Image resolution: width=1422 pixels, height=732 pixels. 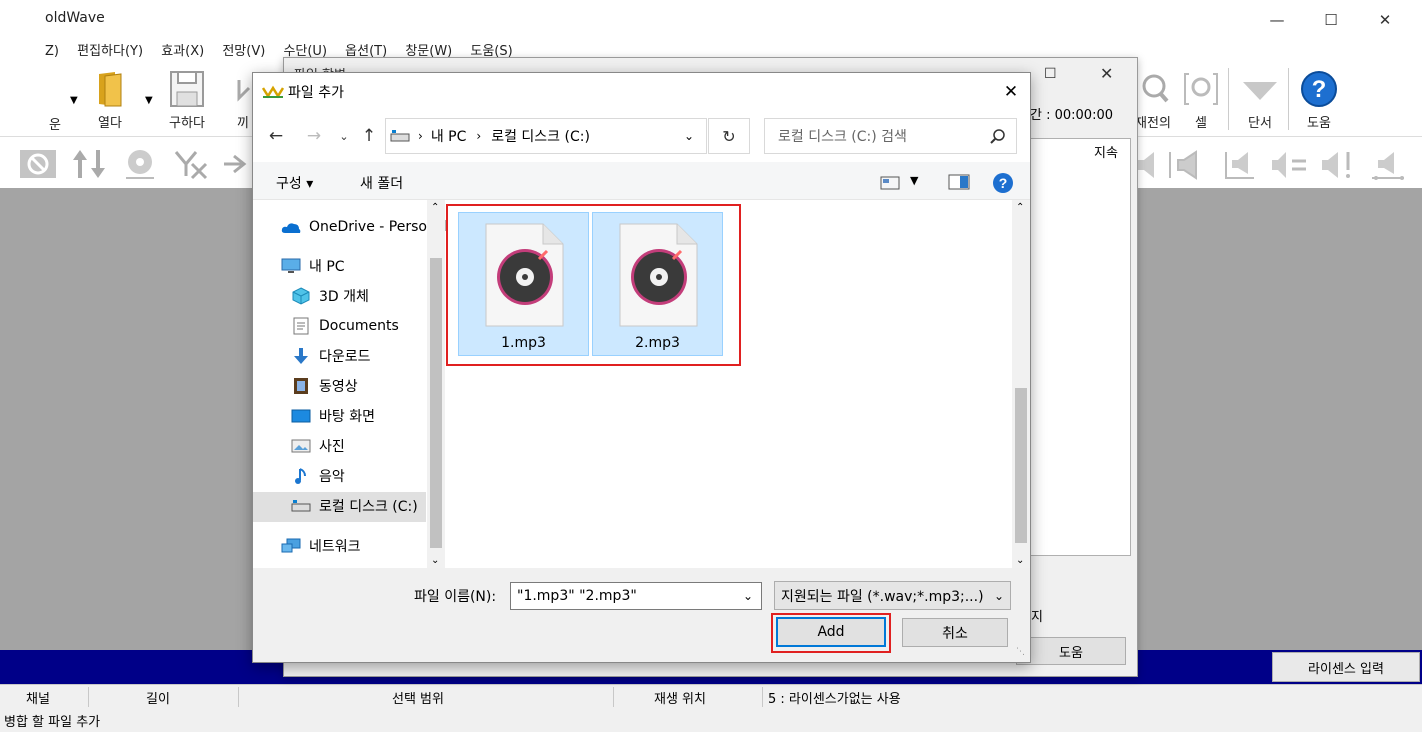 What do you see at coordinates (831, 633) in the screenshot?
I see `annotation-highlight-add` at bounding box center [831, 633].